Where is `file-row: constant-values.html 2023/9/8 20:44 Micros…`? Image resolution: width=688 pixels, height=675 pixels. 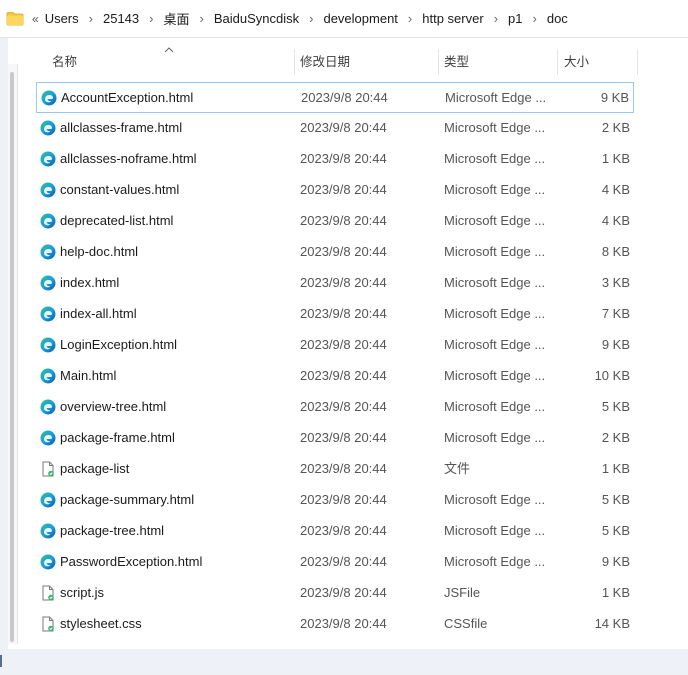
file-row: constant-values.html 2023/9/8 20:44 Micros… is located at coordinates (335, 190).